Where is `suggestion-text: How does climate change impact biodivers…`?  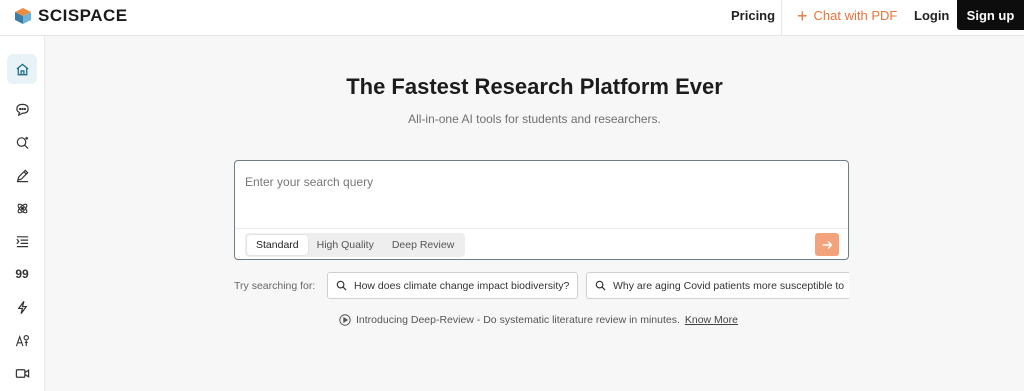 suggestion-text: How does climate change impact biodivers… is located at coordinates (462, 285).